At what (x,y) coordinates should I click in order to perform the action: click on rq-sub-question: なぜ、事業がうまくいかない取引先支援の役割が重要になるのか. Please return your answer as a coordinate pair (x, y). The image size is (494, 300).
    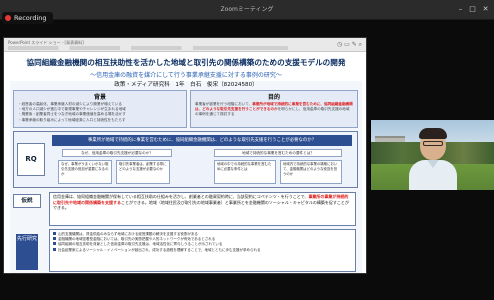
    Looking at the image, I should click on (85, 172).